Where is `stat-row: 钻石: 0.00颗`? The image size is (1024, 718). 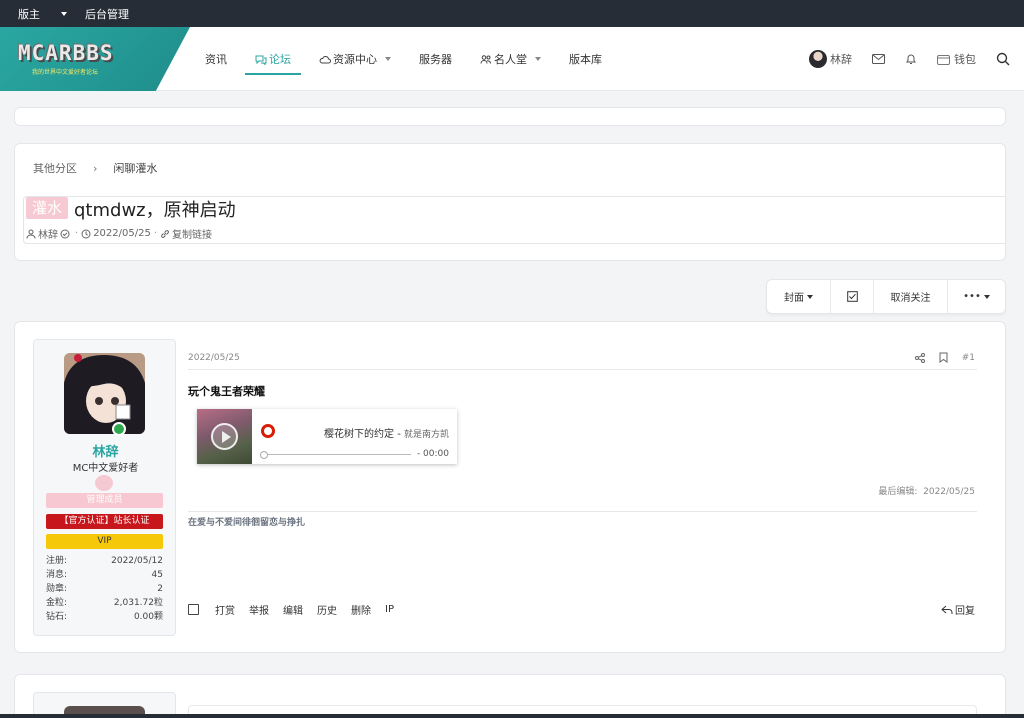 stat-row: 钻石: 0.00颗 is located at coordinates (104, 617).